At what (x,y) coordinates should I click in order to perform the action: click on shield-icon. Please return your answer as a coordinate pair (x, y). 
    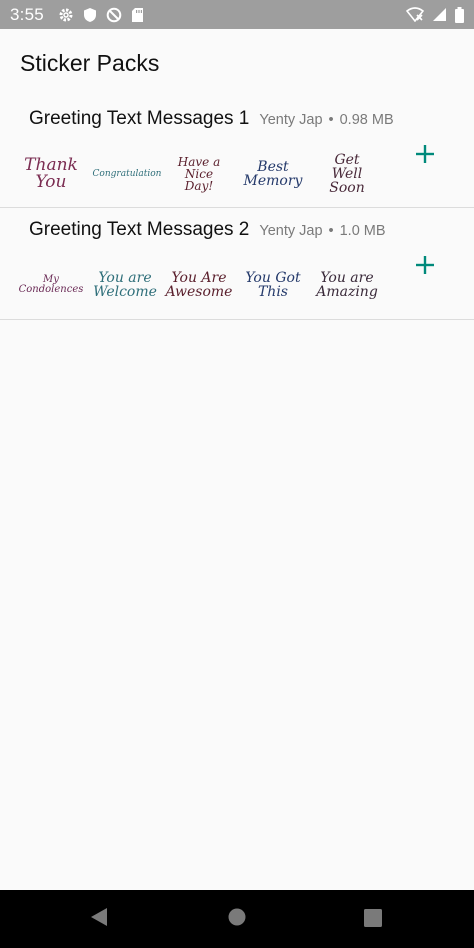
    Looking at the image, I should click on (90, 15).